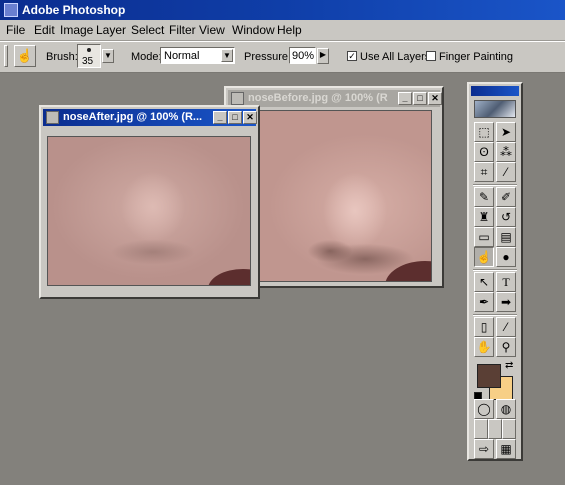 The width and height of the screenshot is (565, 485). I want to click on full-screen-menu-mode-icon, so click(495, 429).